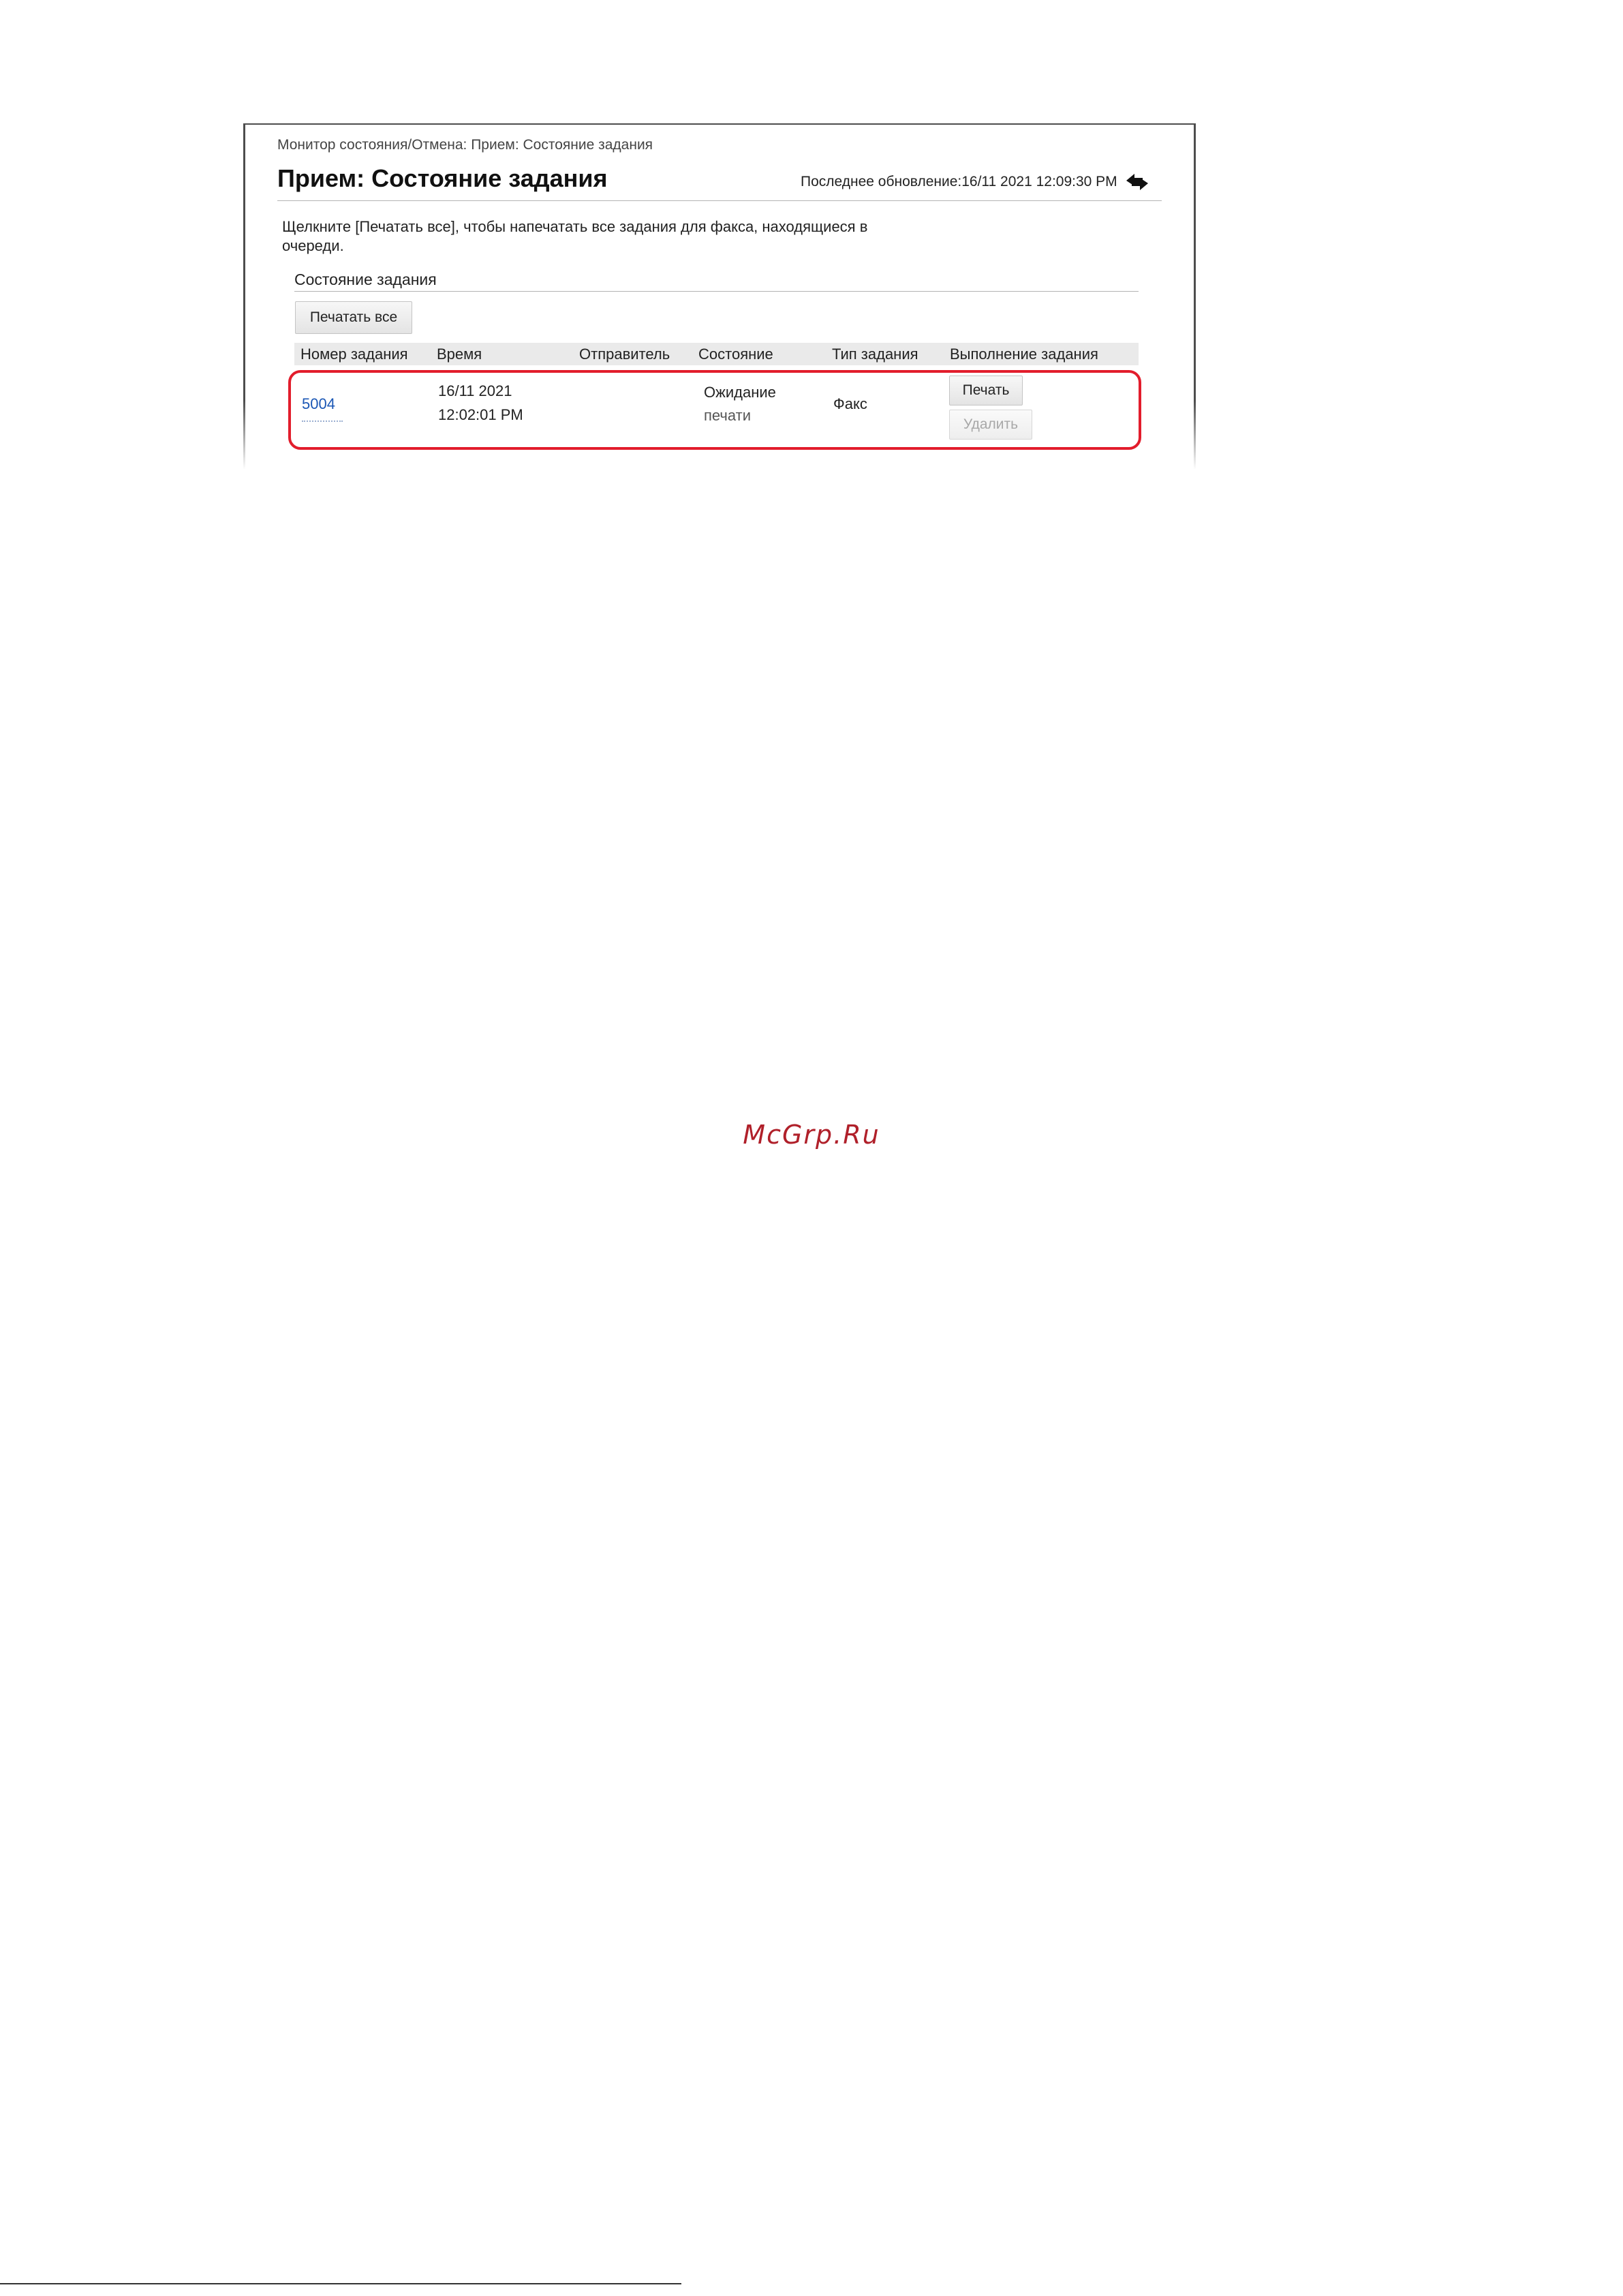 The image size is (1623, 2296). What do you see at coordinates (990, 425) in the screenshot?
I see `delete-job-button: Удалить` at bounding box center [990, 425].